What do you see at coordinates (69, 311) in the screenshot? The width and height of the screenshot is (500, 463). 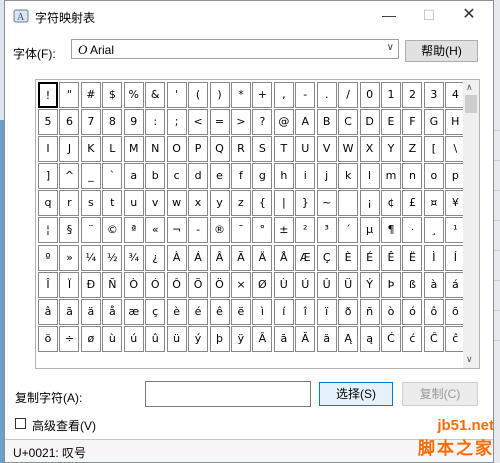 I see `character-cell: ã` at bounding box center [69, 311].